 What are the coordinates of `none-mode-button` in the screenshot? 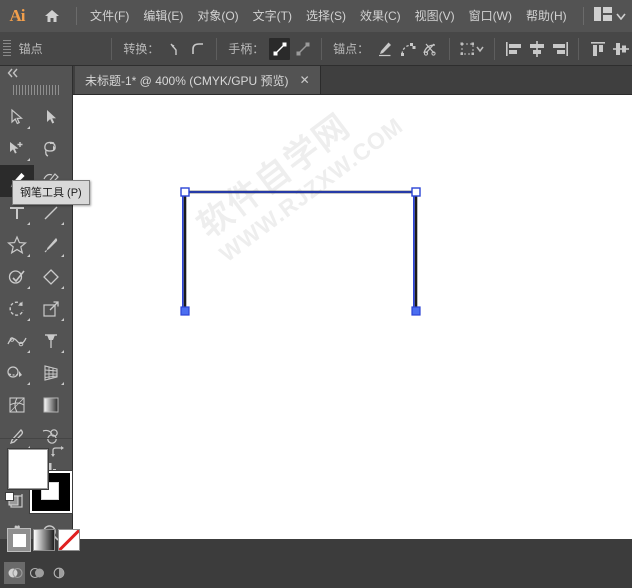 It's located at (69, 540).